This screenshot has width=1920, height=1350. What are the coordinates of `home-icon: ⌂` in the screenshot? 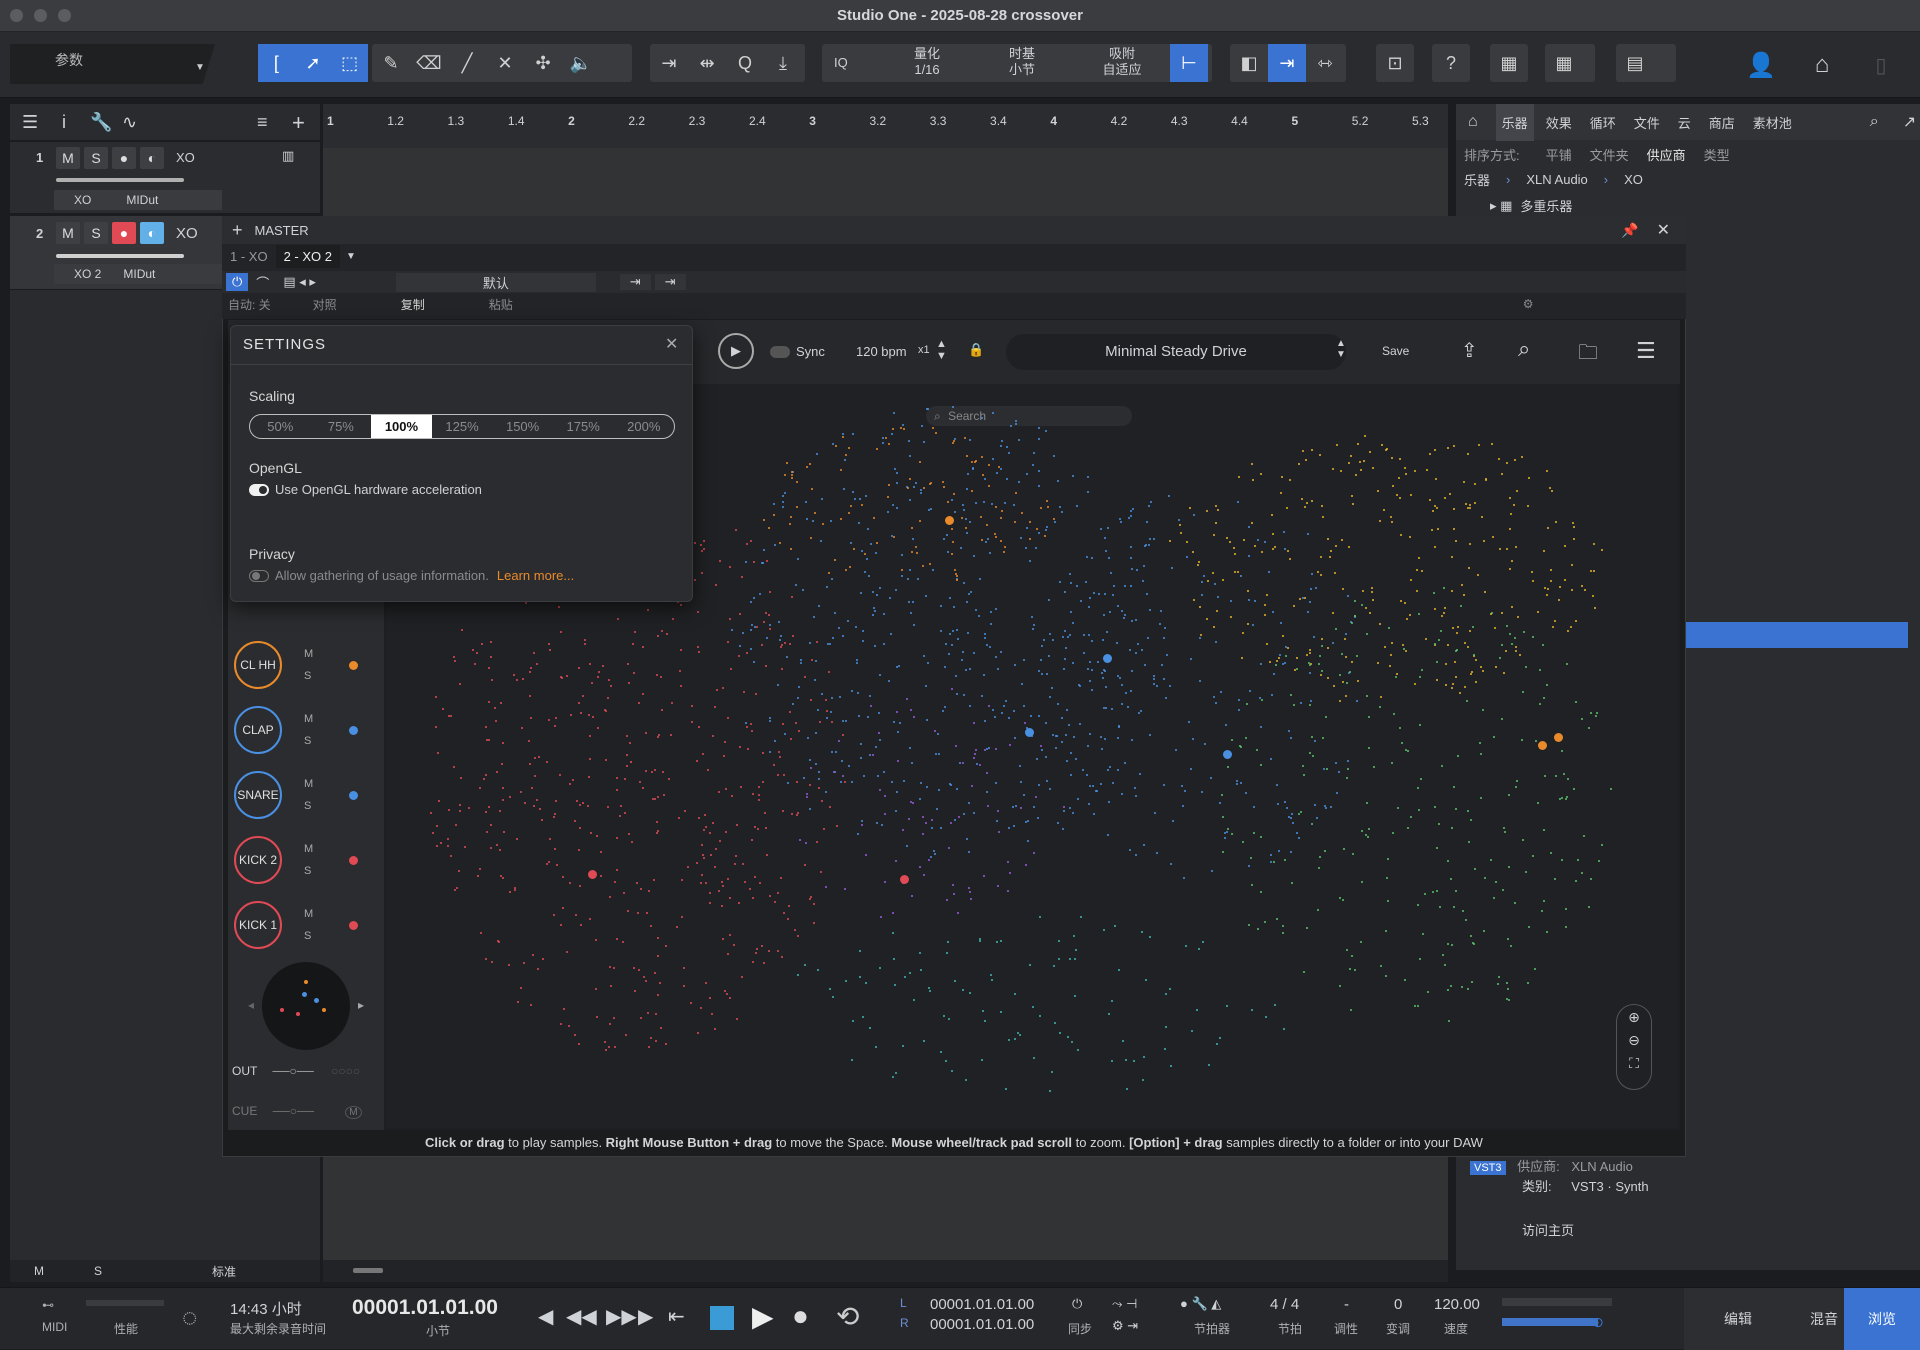 It's located at (1473, 122).